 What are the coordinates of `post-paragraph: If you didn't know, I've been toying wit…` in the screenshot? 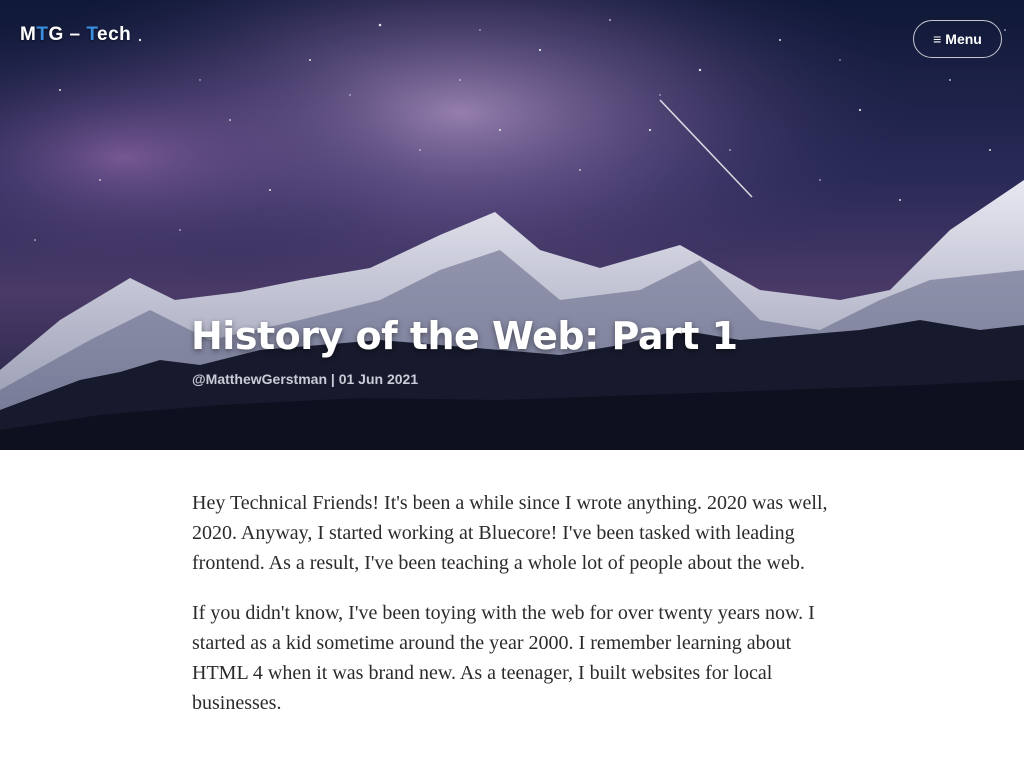 It's located at (503, 658).